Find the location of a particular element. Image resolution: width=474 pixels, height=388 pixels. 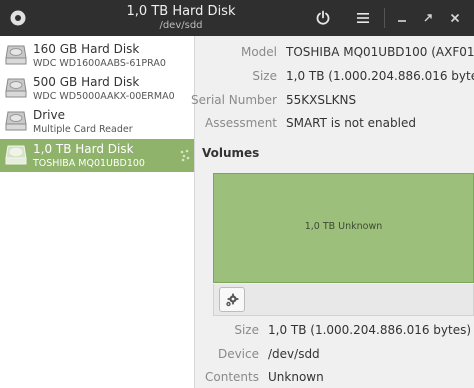

drive-model: TOSHIBA MQ01UBD100 is located at coordinates (89, 163).